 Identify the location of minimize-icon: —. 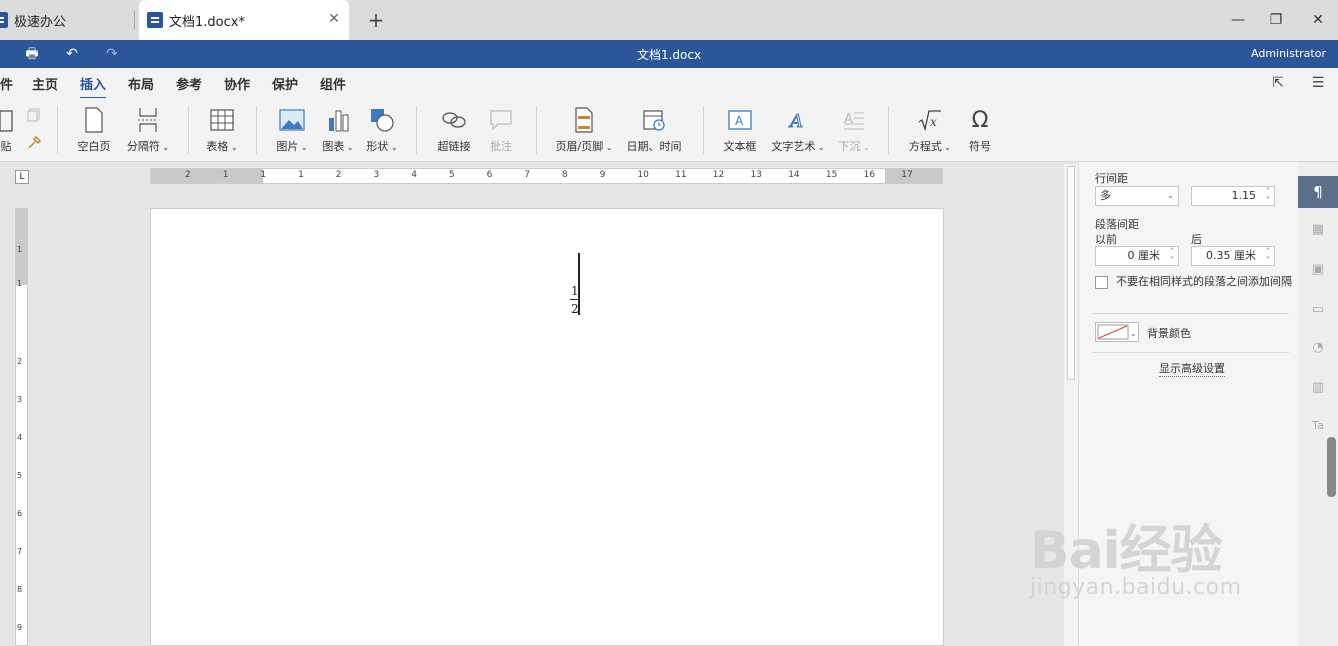
(1238, 20).